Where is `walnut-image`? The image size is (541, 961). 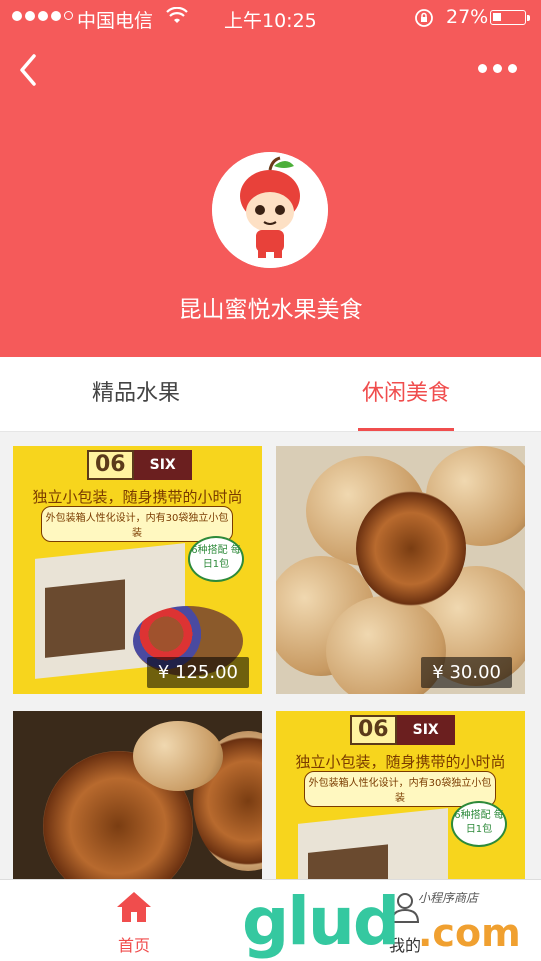 walnut-image is located at coordinates (178, 756).